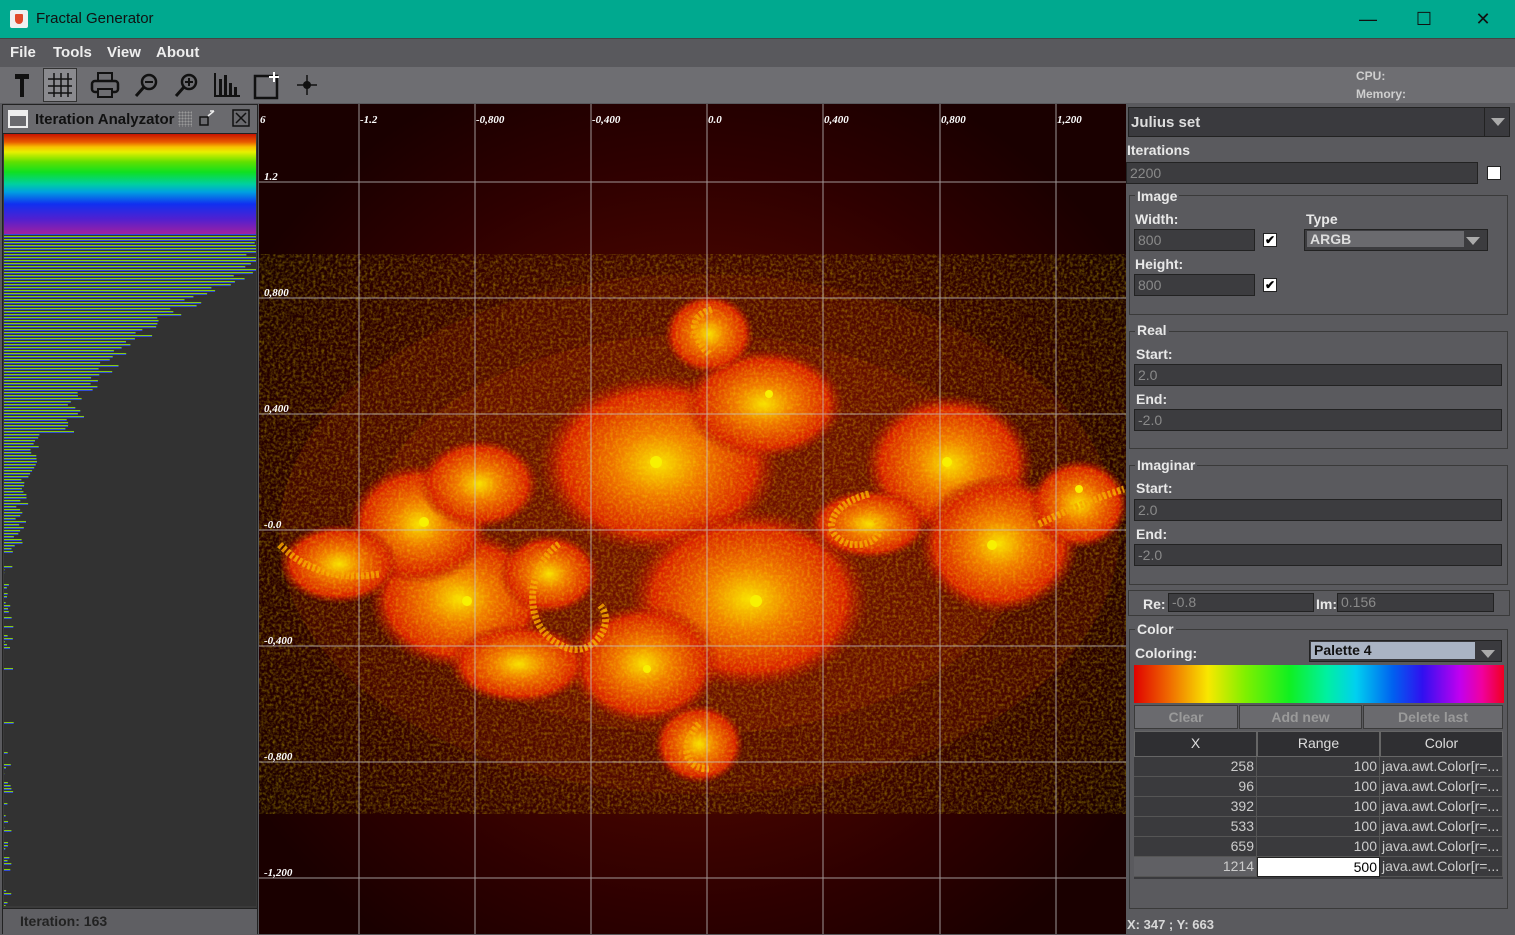 The height and width of the screenshot is (935, 1515). I want to click on table-cell-x: 258, so click(1195, 767).